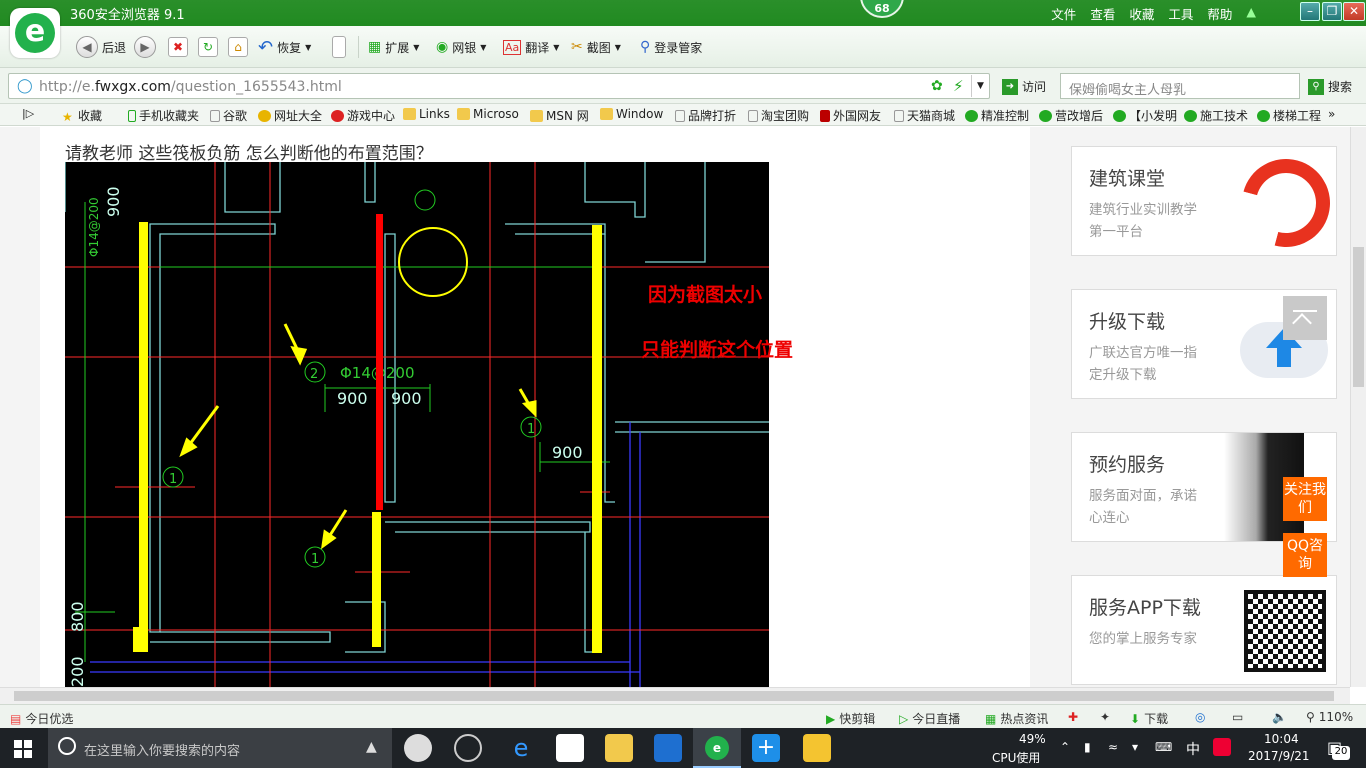 The width and height of the screenshot is (1366, 768). What do you see at coordinates (1219, 13) in the screenshot?
I see `menu-help: 帮助` at bounding box center [1219, 13].